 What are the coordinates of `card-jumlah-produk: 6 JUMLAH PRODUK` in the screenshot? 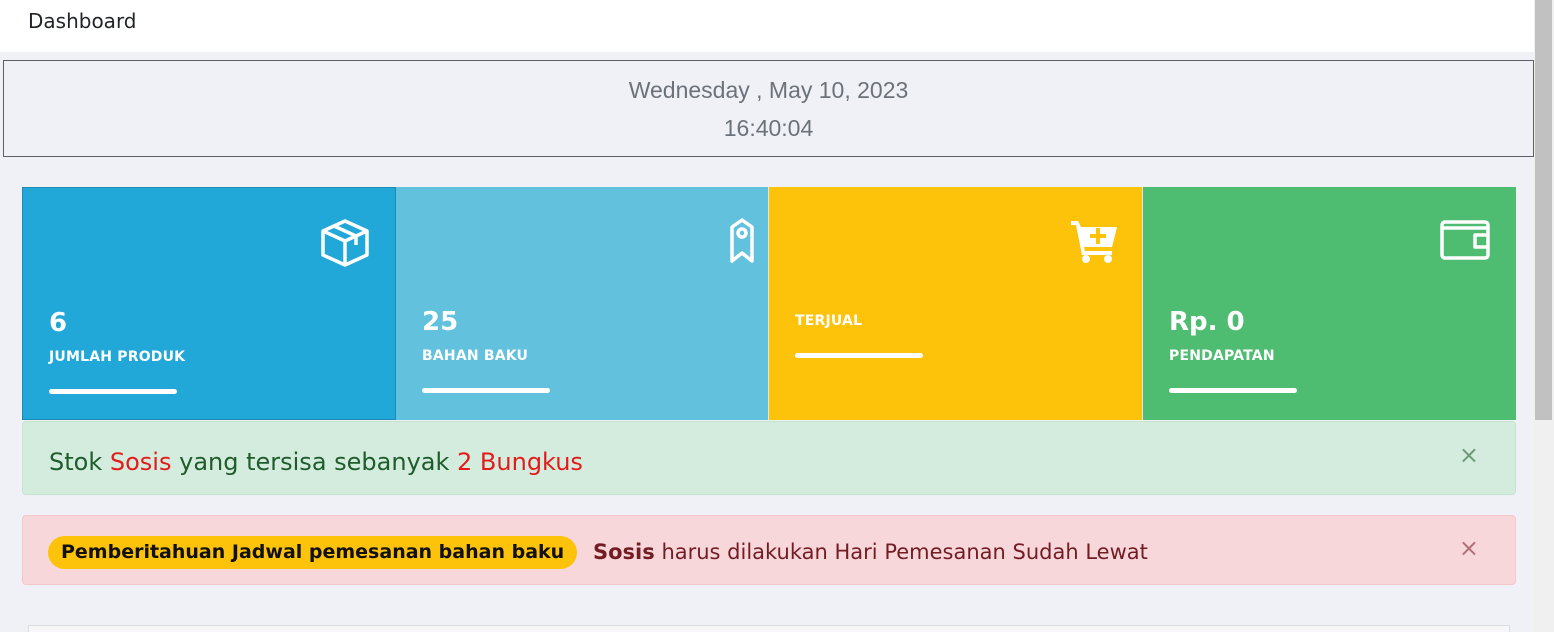 It's located at (209, 303).